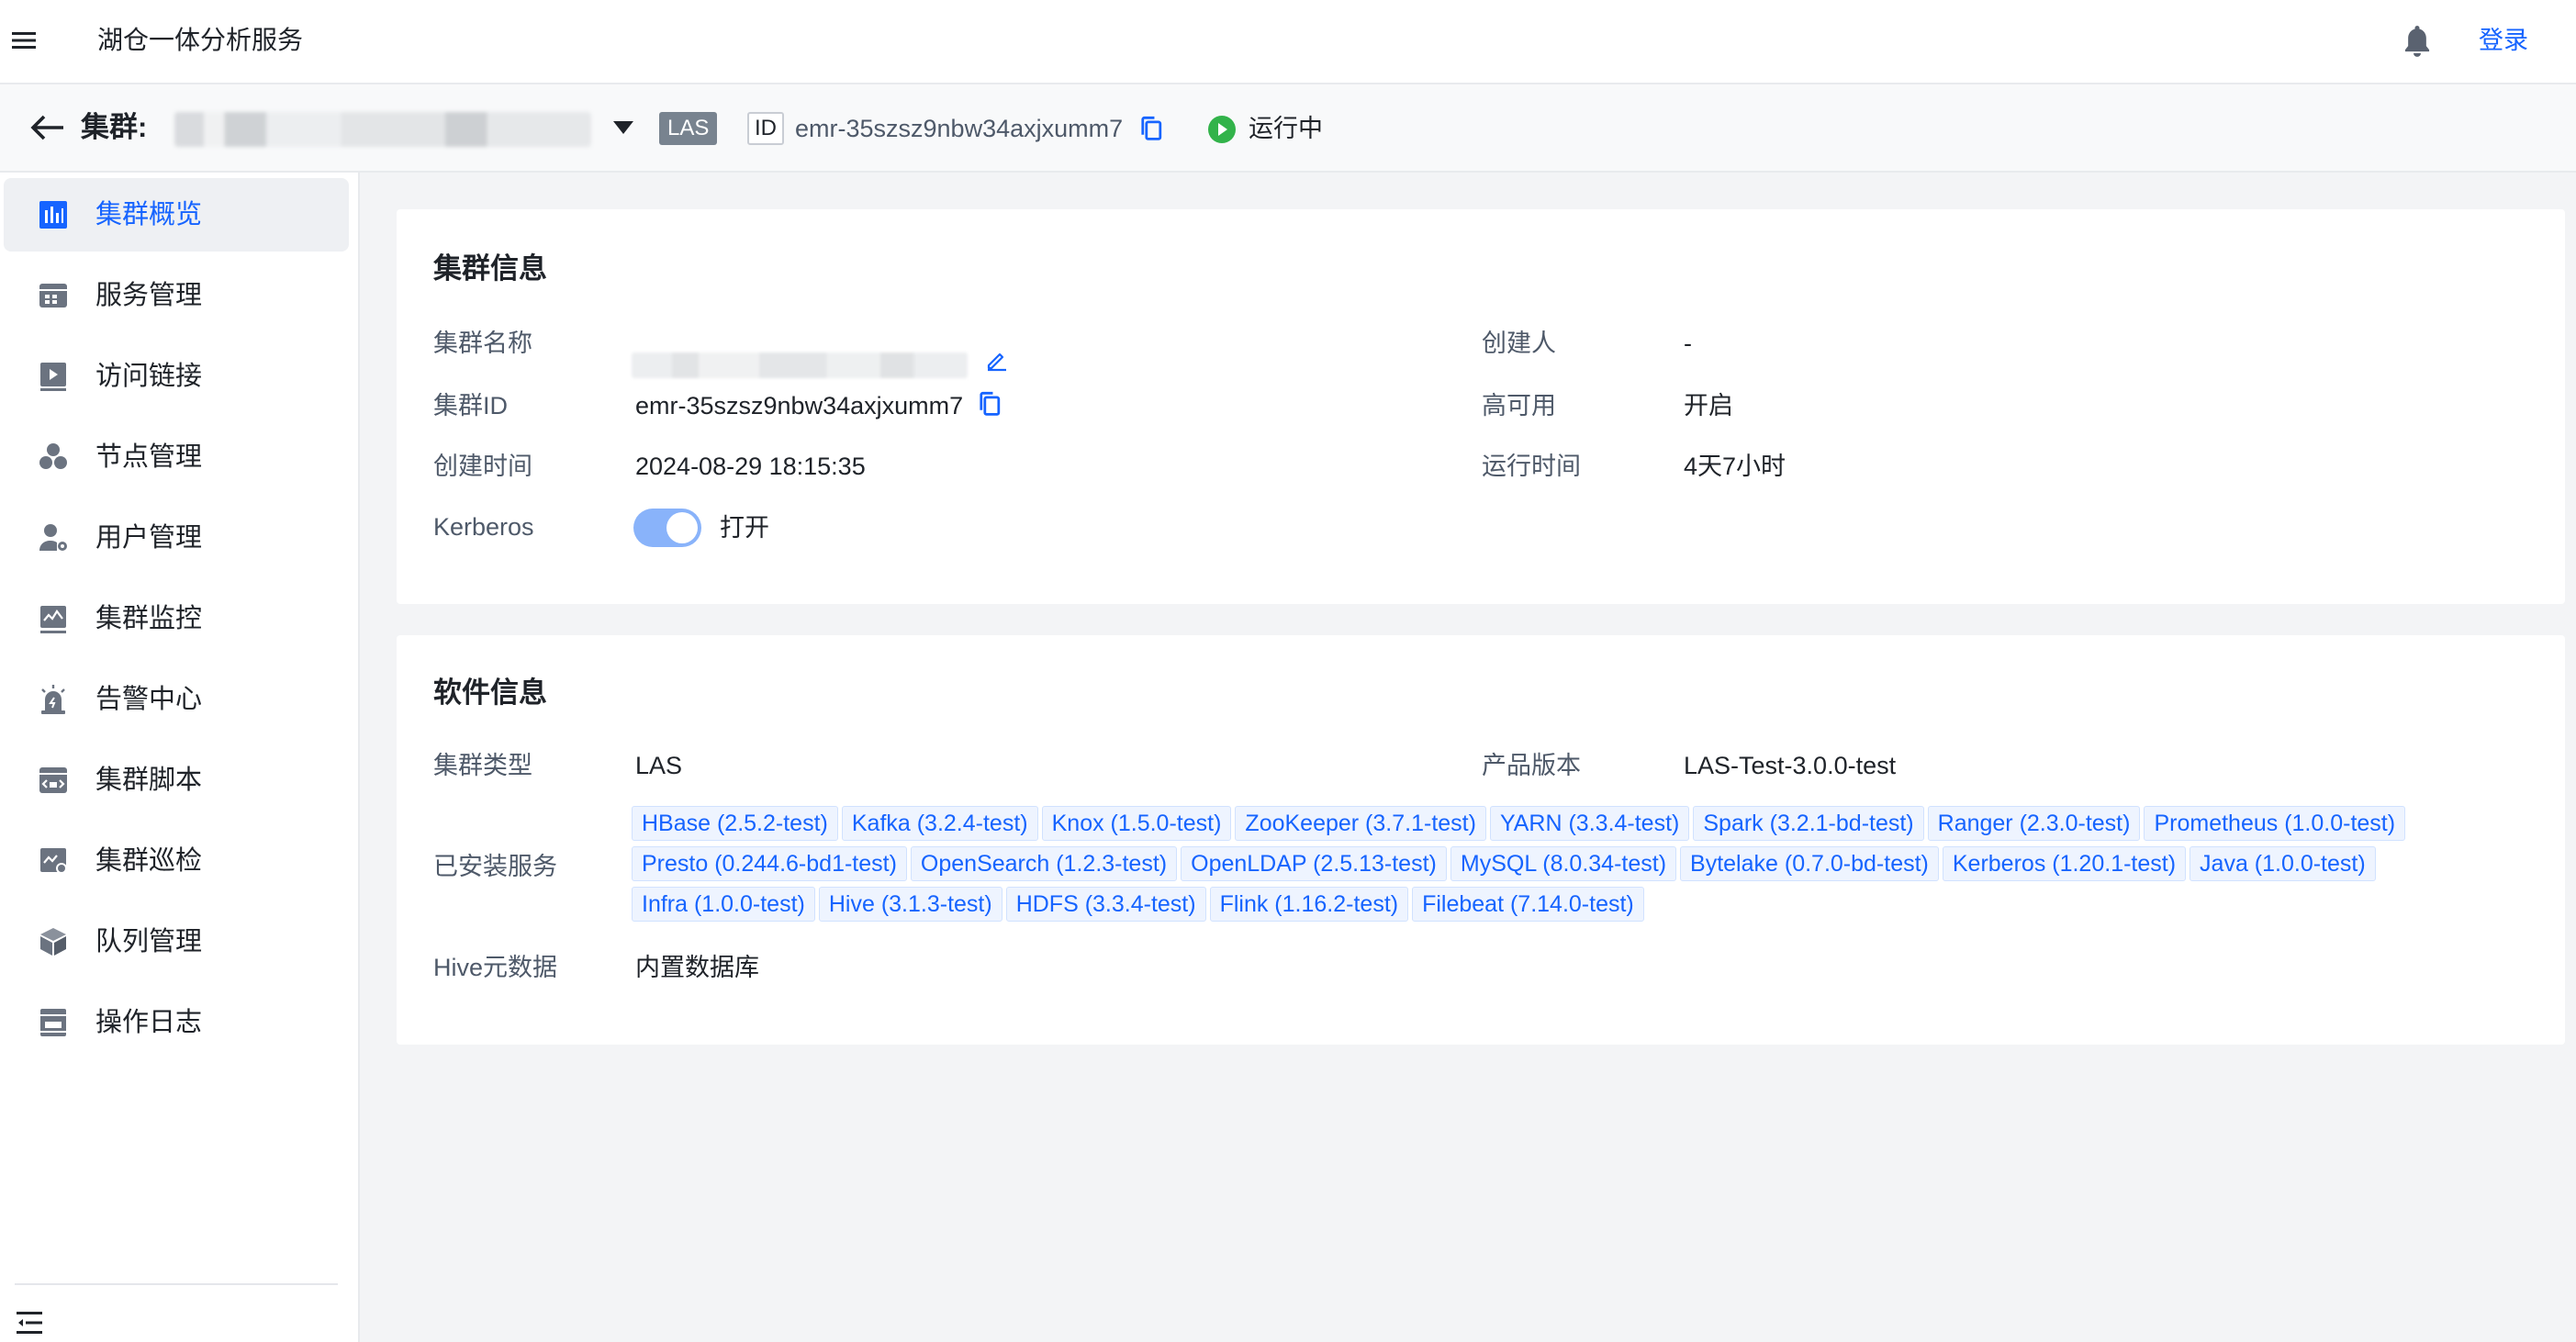  I want to click on product-version-label: 产品版本, so click(1531, 765).